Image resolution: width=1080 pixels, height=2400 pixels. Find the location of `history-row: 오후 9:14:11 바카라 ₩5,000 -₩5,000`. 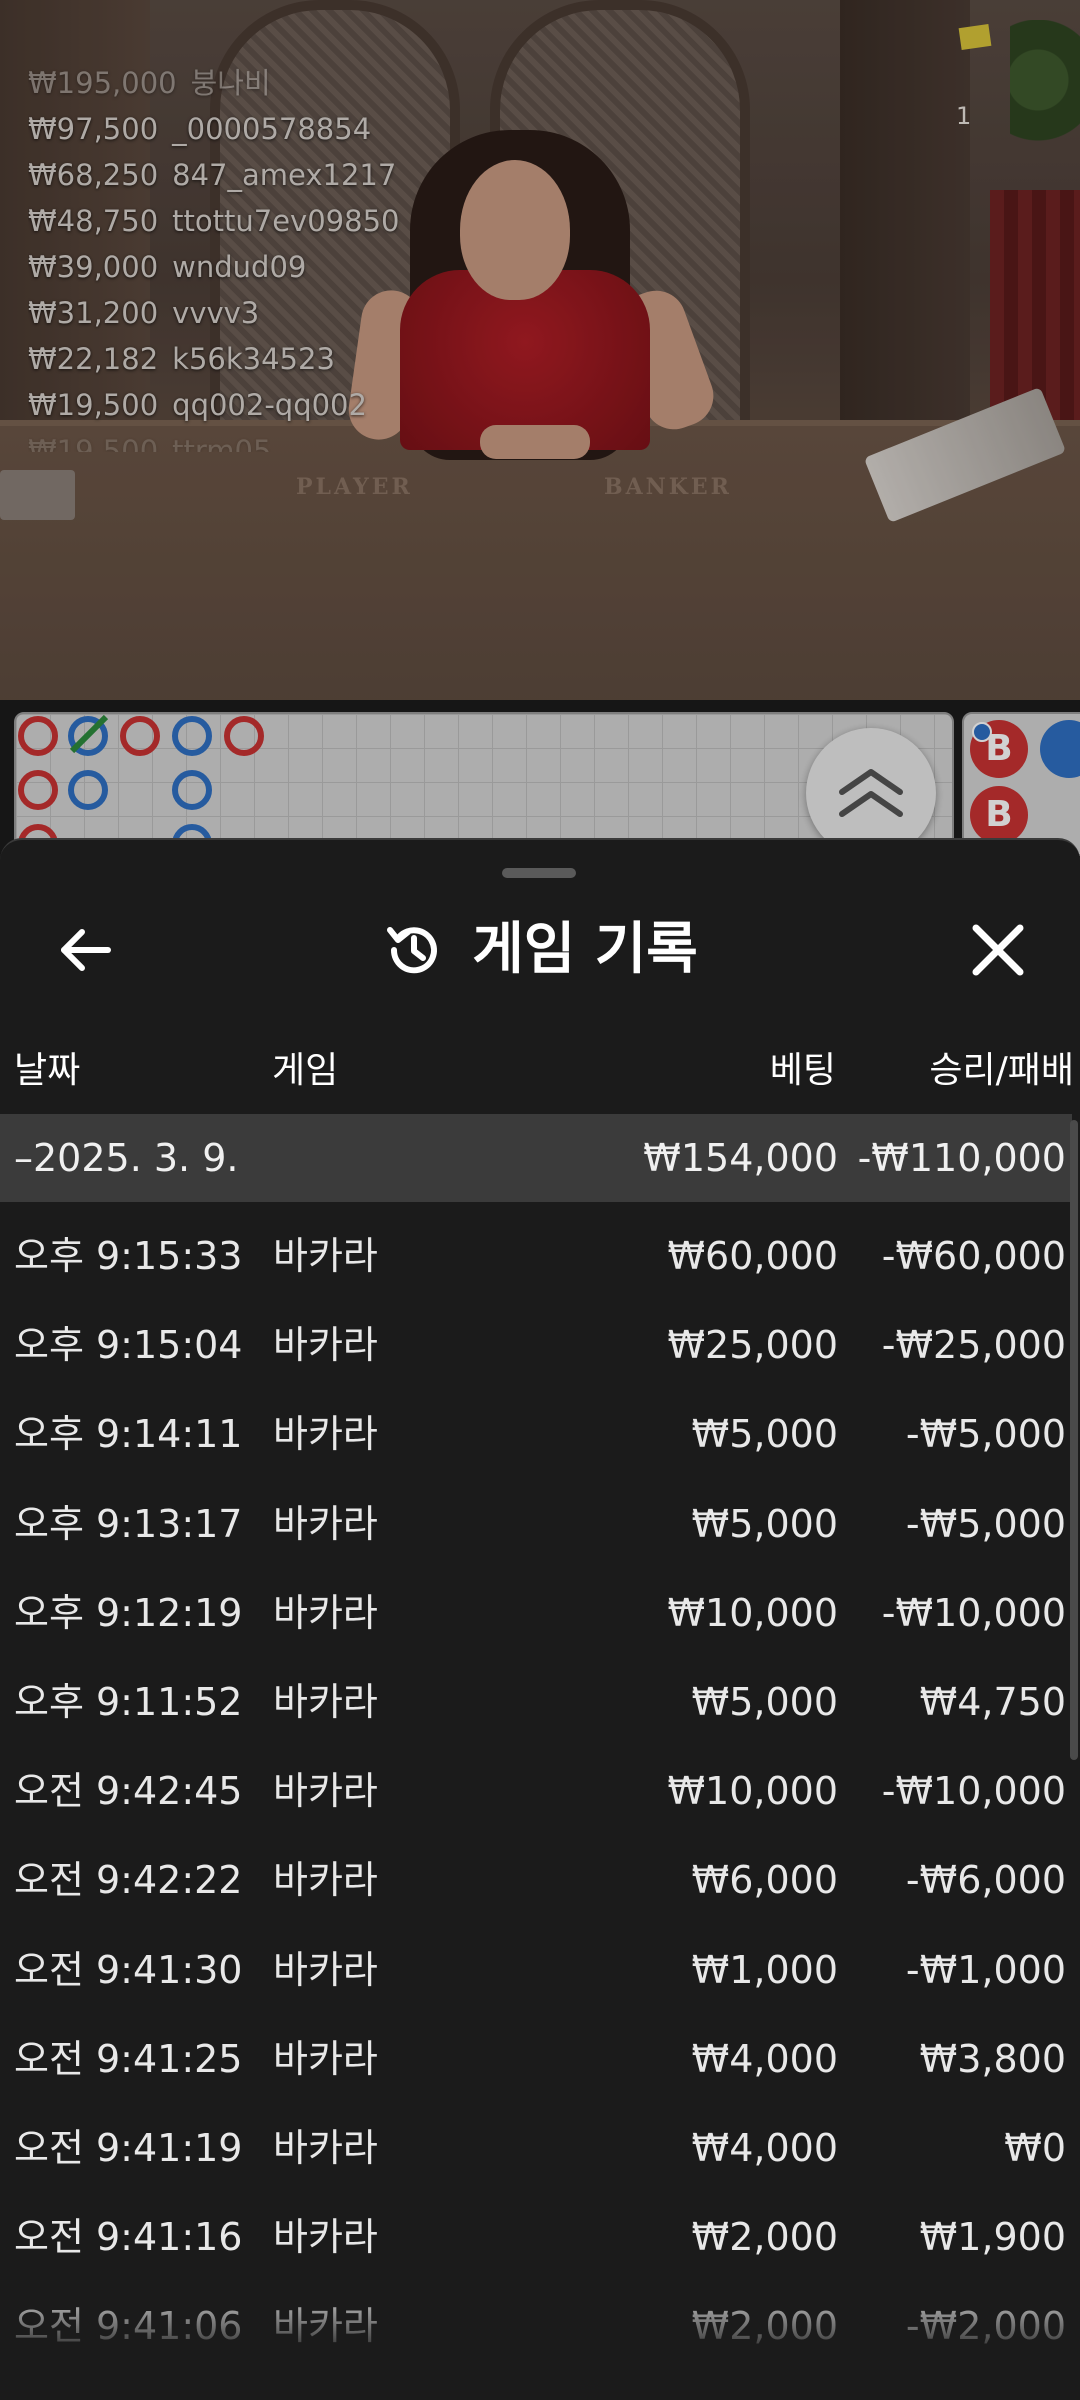

history-row: 오후 9:14:11 바카라 ₩5,000 -₩5,000 is located at coordinates (536, 1434).